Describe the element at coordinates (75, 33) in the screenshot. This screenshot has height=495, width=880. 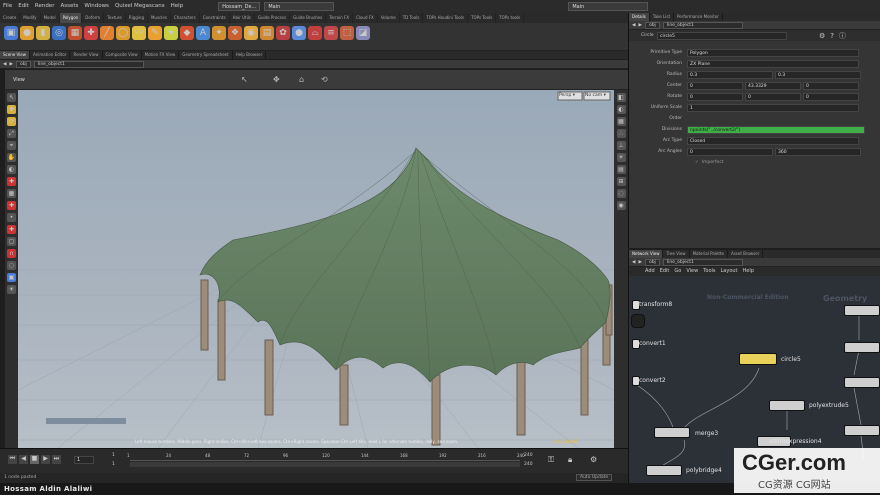
I see `grid-tool-icon: ▦` at that location.